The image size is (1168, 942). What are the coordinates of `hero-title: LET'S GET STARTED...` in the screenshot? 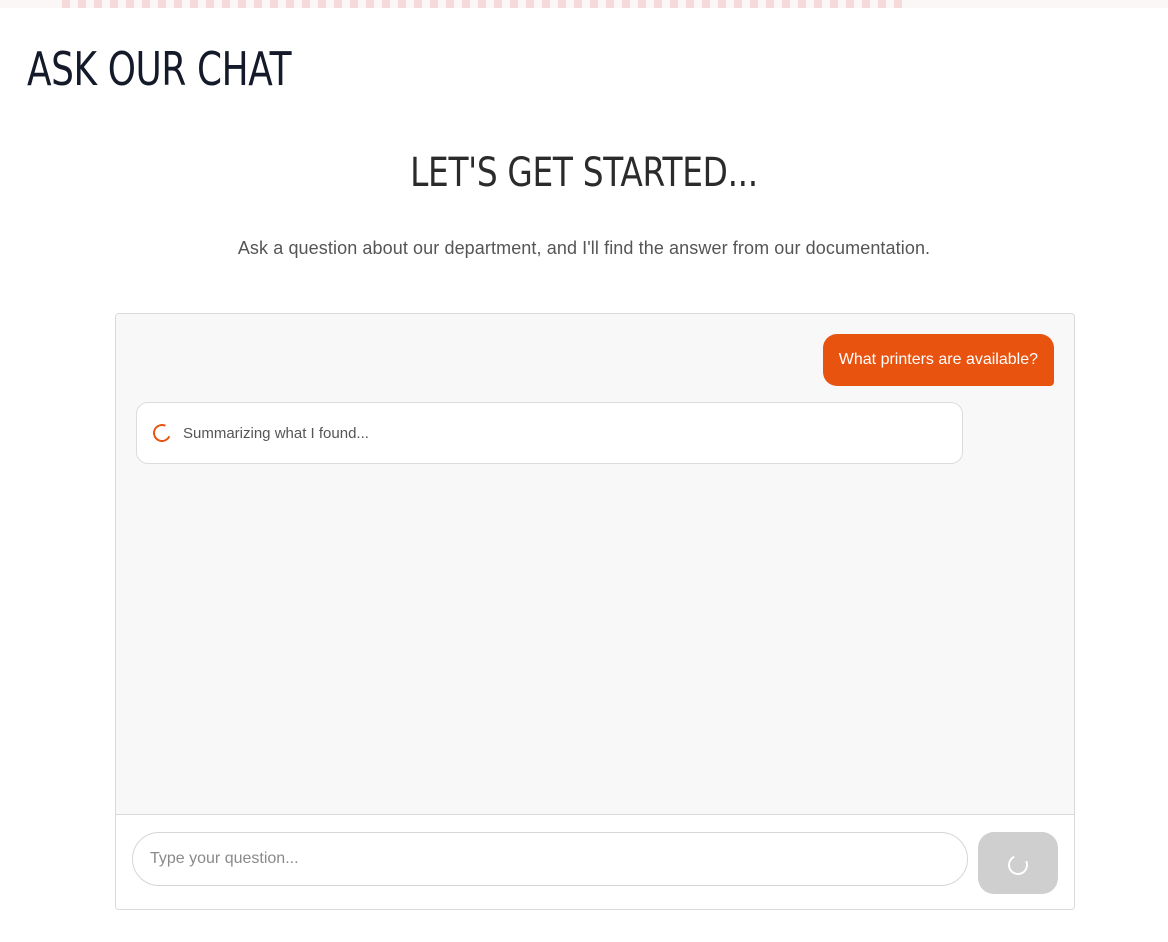 It's located at (584, 173).